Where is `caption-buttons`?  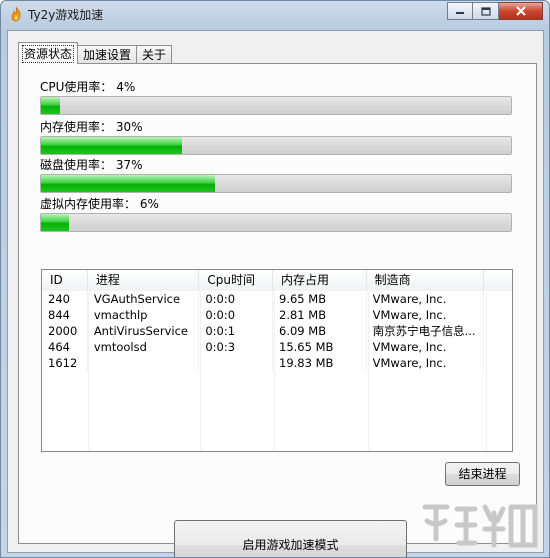
caption-buttons is located at coordinates (495, 11).